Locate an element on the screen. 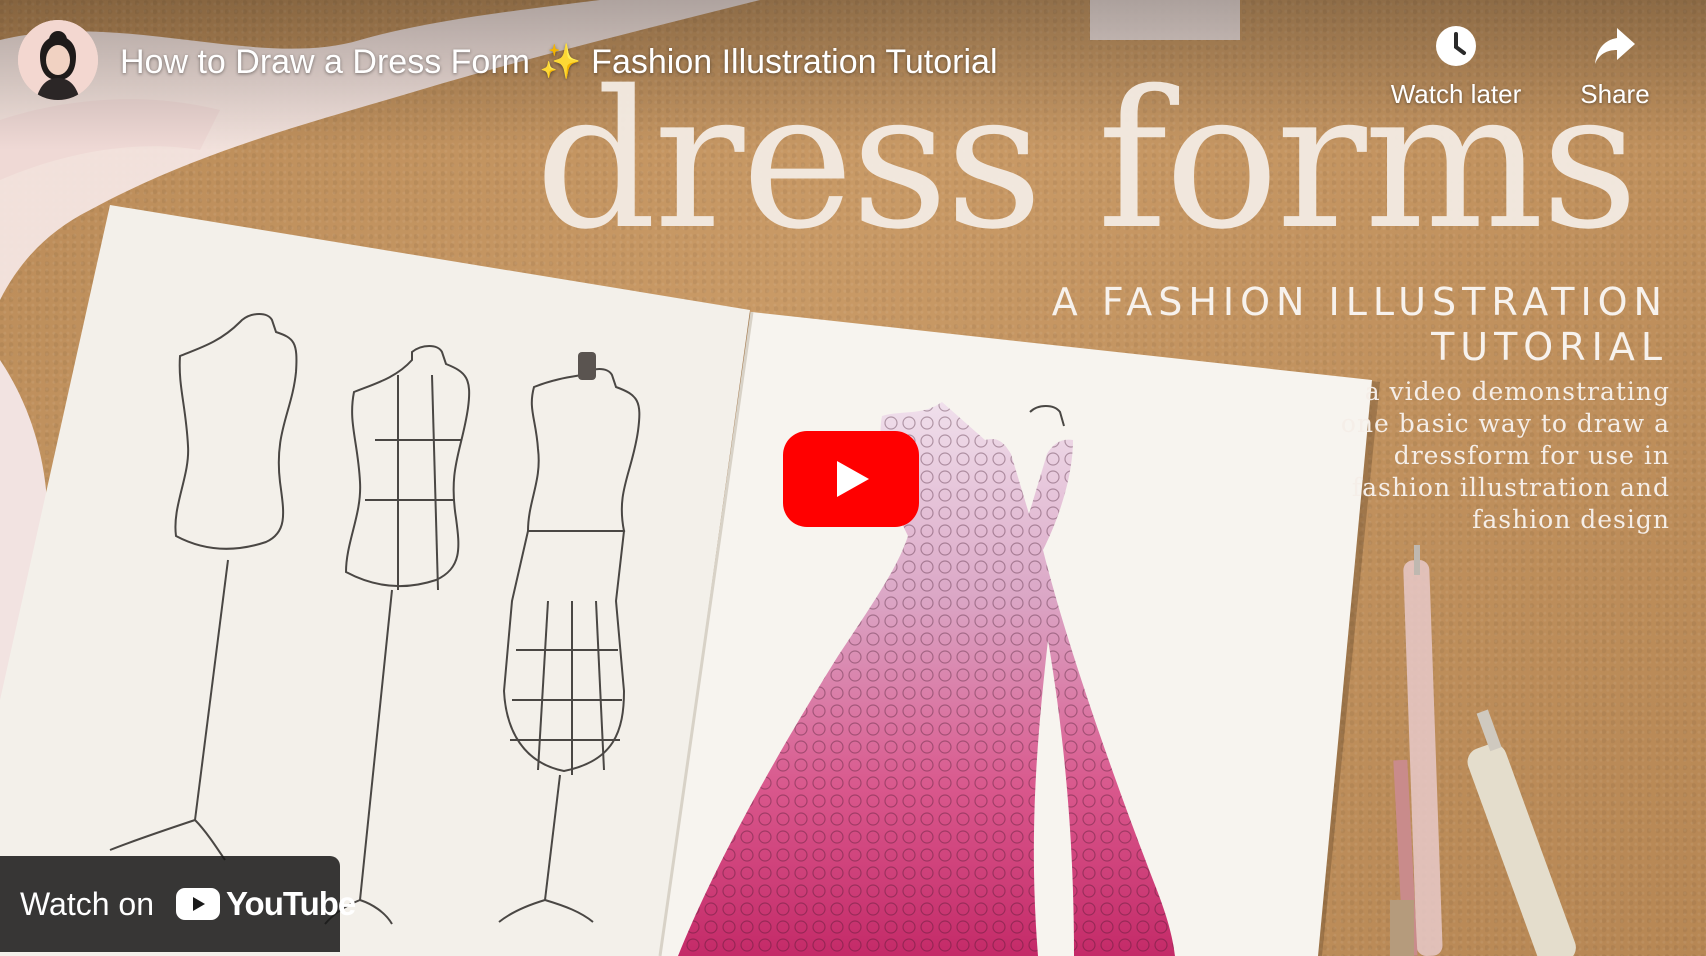  watch-later-label: Watch later is located at coordinates (1456, 94).